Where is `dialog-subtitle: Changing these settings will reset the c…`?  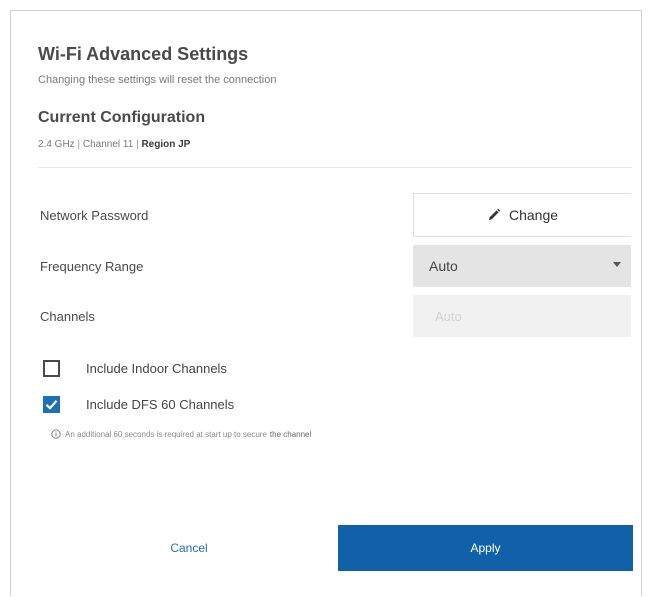
dialog-subtitle: Changing these settings will reset the c… is located at coordinates (157, 80).